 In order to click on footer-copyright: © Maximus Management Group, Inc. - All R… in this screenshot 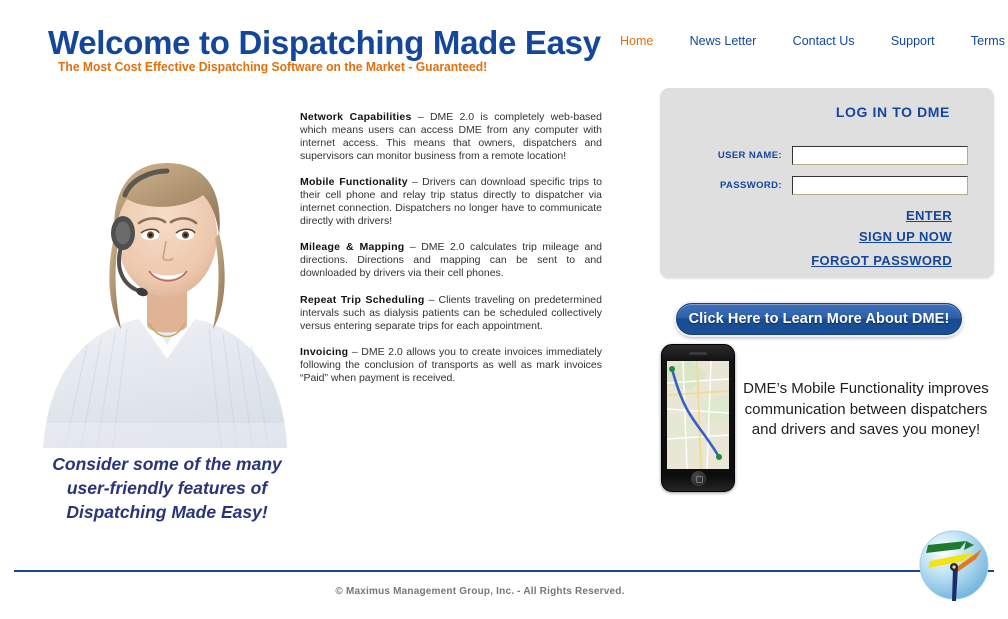, I will do `click(480, 591)`.